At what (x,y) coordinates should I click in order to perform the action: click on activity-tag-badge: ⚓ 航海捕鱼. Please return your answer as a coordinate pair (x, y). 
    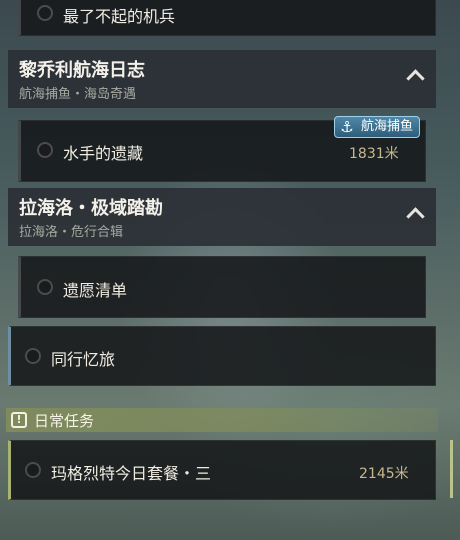
    Looking at the image, I should click on (377, 127).